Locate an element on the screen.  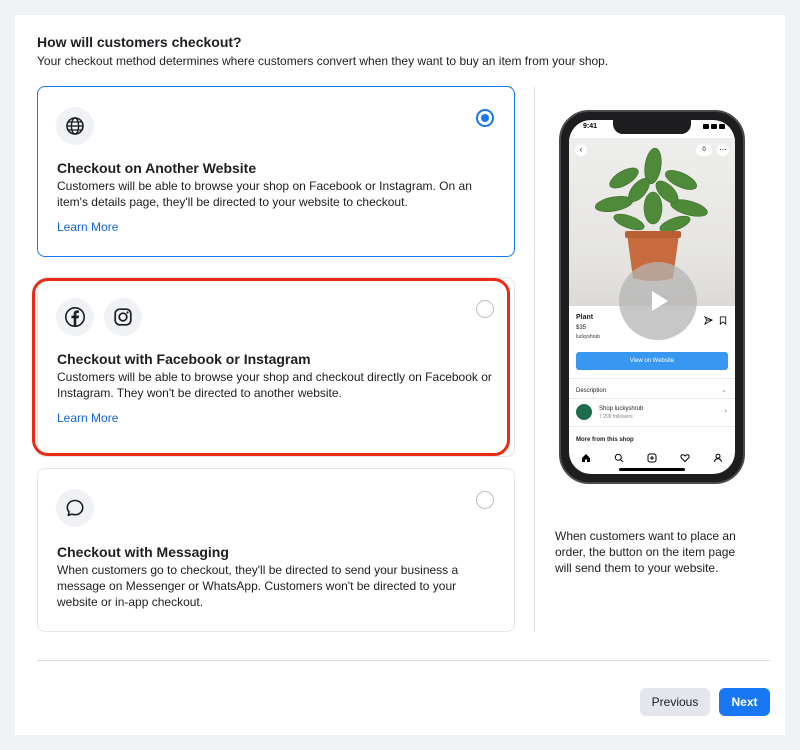
option-title: Checkout with Facebook or Instagram is located at coordinates (184, 359).